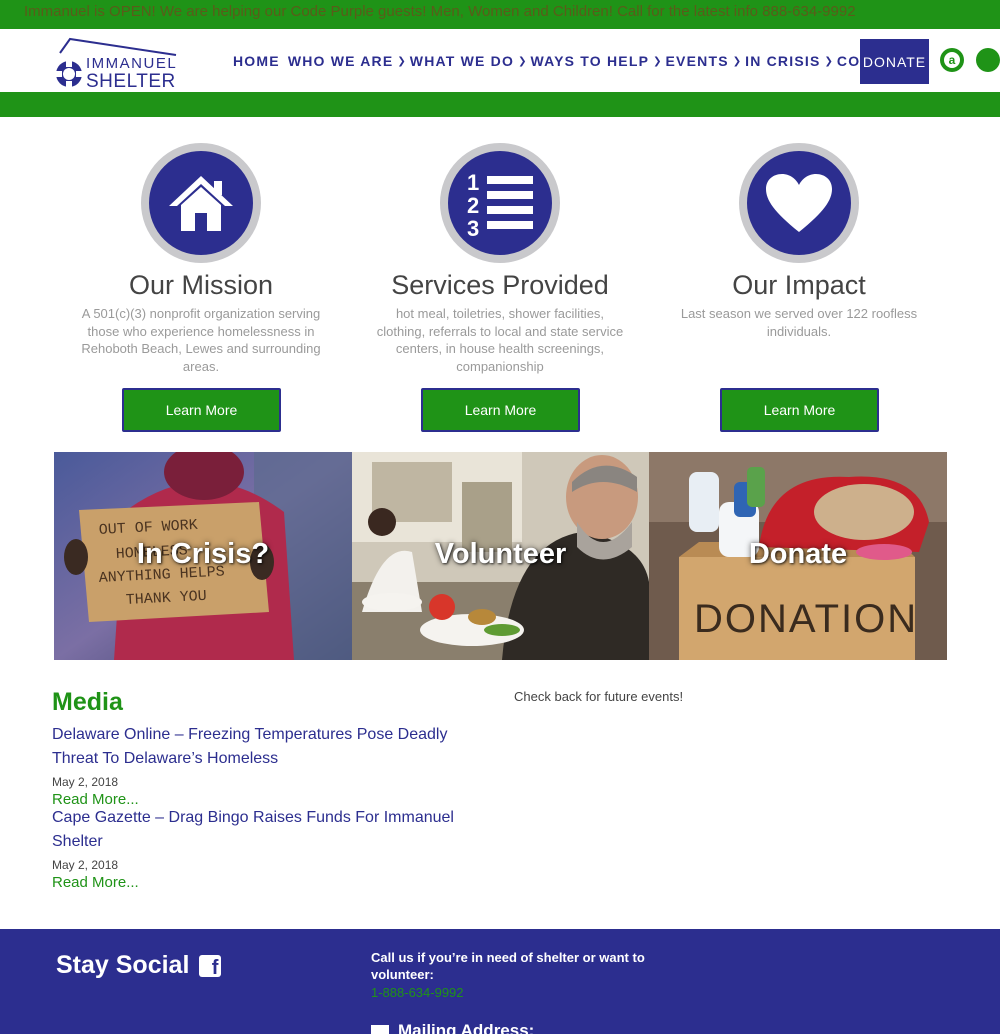  What do you see at coordinates (894, 61) in the screenshot?
I see `donate-button: DONATE` at bounding box center [894, 61].